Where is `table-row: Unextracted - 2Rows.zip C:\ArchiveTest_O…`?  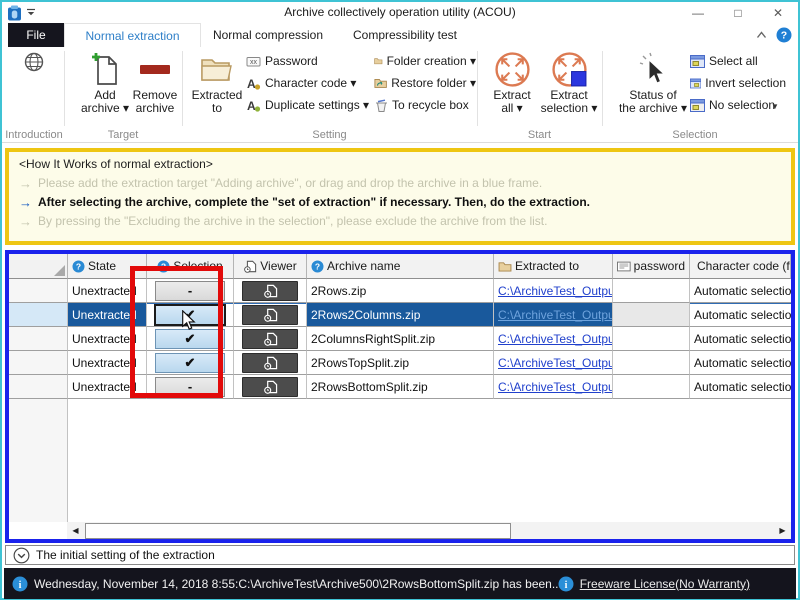 table-row: Unextracted - 2Rows.zip C:\ArchiveTest_O… is located at coordinates (400, 291).